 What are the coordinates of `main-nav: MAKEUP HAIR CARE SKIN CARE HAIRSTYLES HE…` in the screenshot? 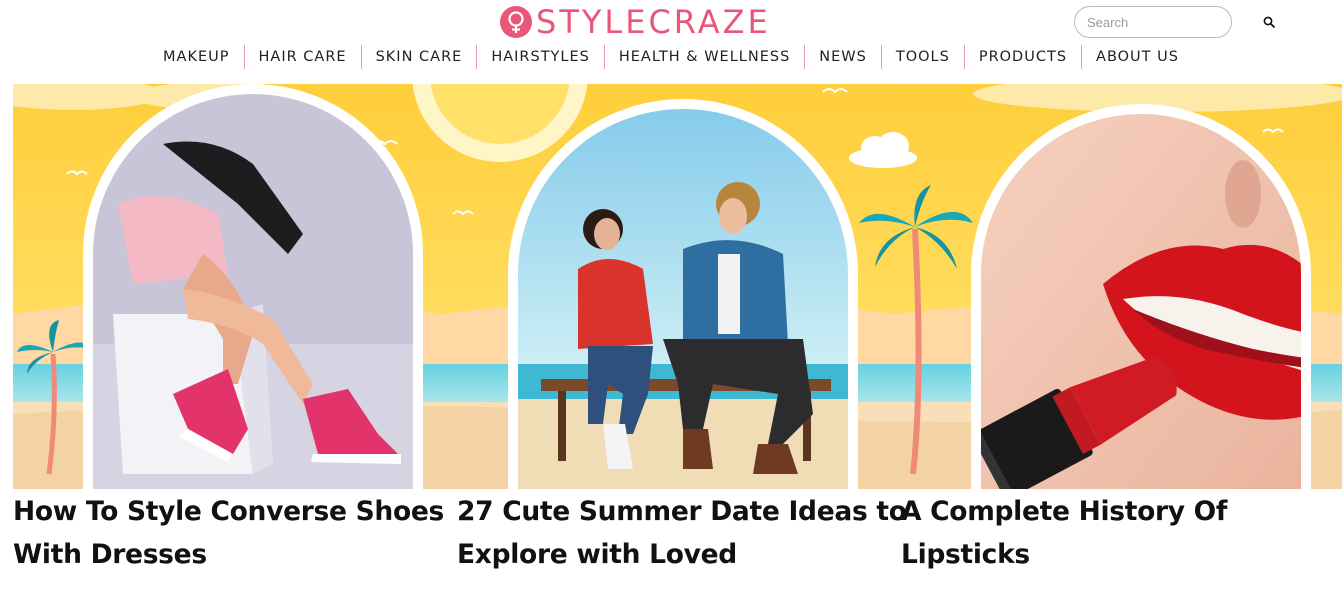 It's located at (671, 57).